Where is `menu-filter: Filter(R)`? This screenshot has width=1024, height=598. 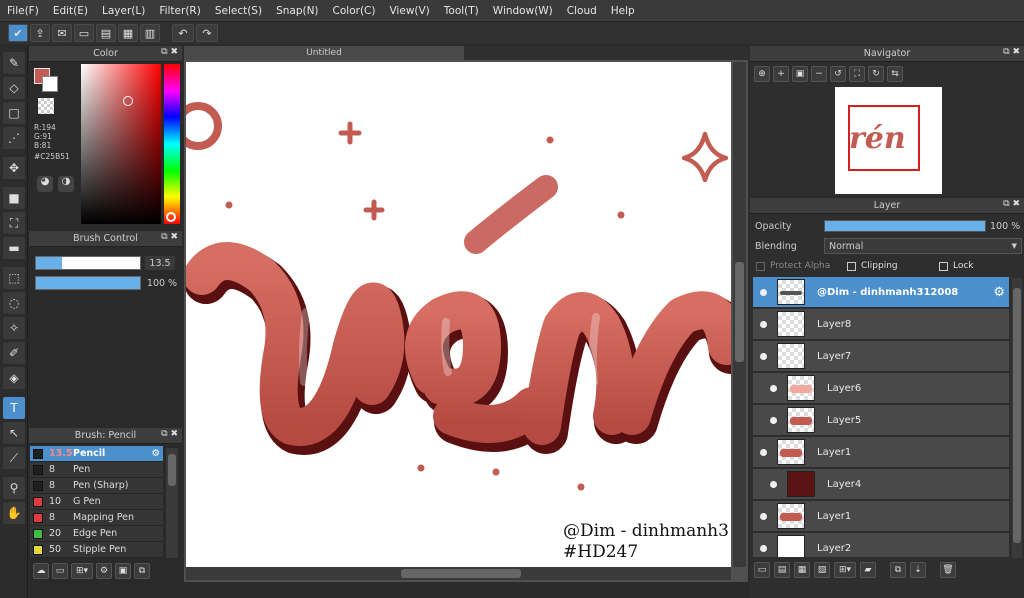 menu-filter: Filter(R) is located at coordinates (180, 11).